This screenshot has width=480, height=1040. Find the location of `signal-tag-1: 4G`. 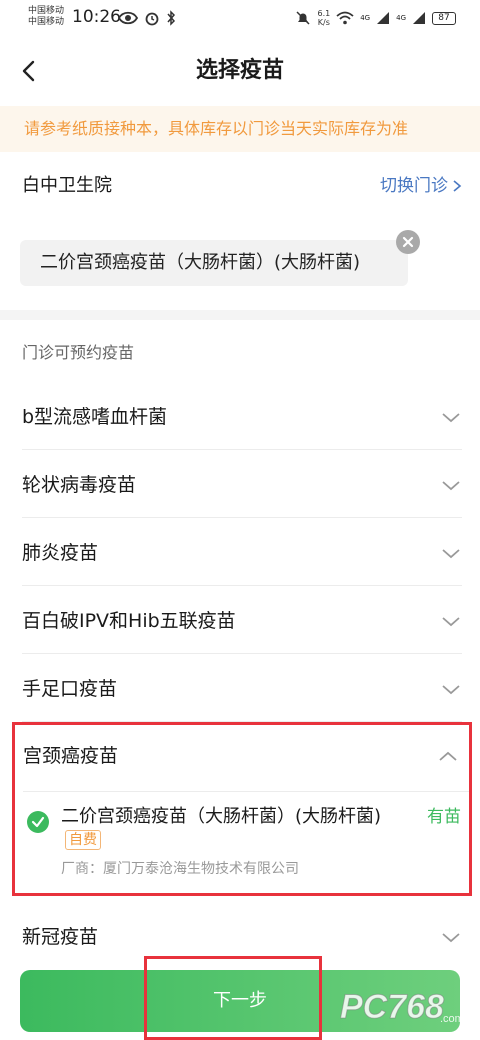

signal-tag-1: 4G is located at coordinates (365, 18).